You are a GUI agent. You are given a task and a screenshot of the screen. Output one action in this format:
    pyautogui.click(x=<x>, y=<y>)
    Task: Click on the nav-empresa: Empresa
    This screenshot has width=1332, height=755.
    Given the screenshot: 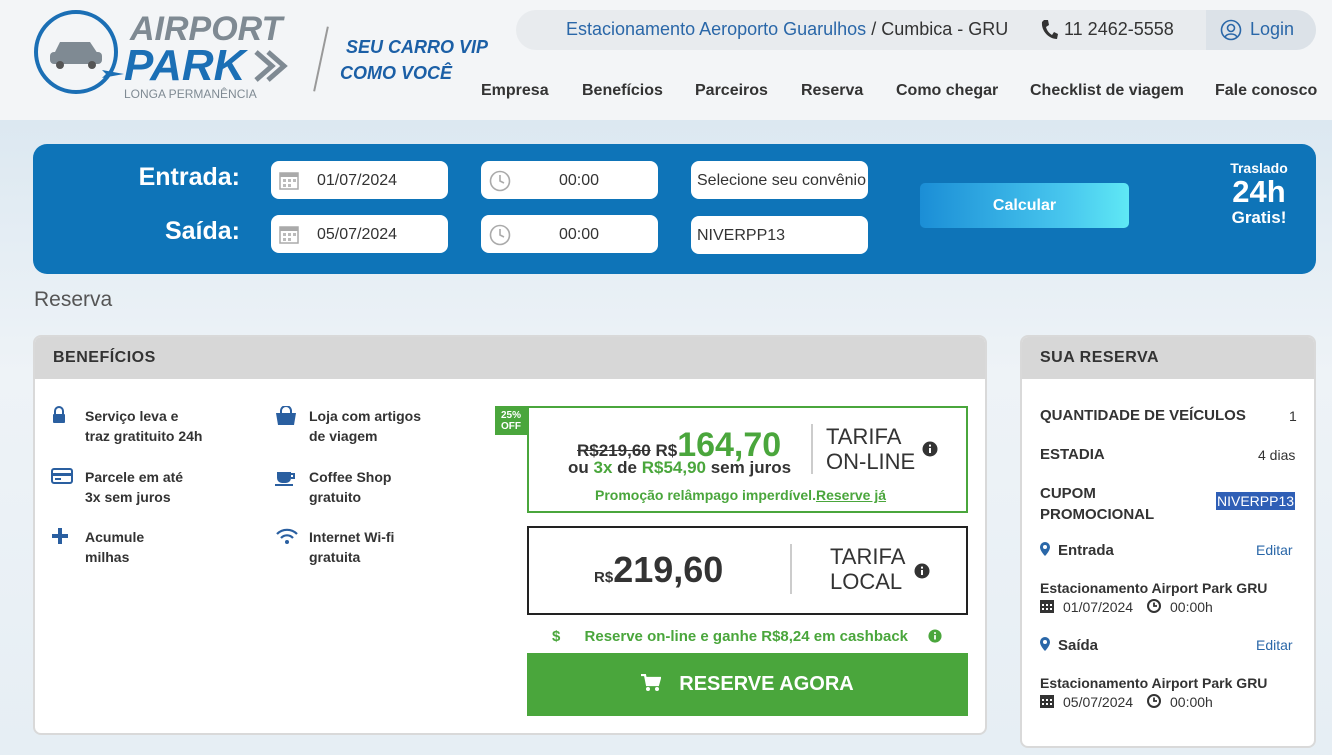 What is the action you would take?
    pyautogui.click(x=515, y=91)
    